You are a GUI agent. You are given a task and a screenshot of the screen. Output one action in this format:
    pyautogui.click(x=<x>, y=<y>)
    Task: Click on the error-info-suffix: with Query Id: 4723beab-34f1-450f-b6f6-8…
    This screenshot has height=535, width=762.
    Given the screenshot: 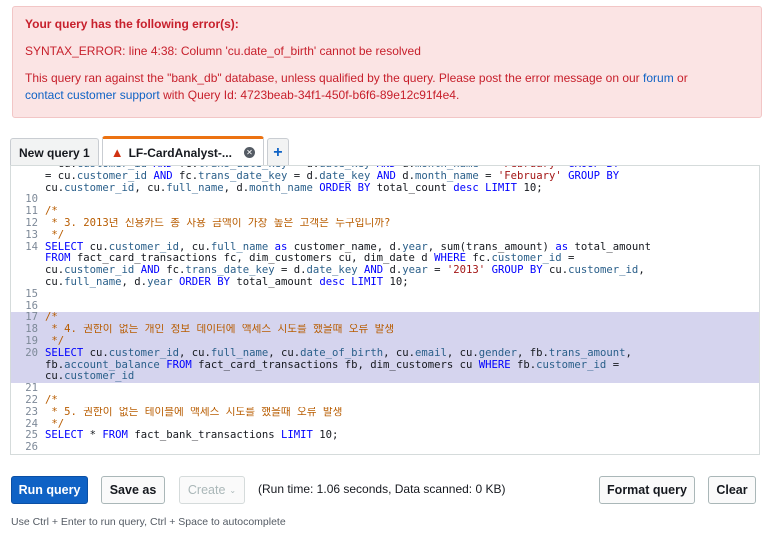 What is the action you would take?
    pyautogui.click(x=309, y=95)
    